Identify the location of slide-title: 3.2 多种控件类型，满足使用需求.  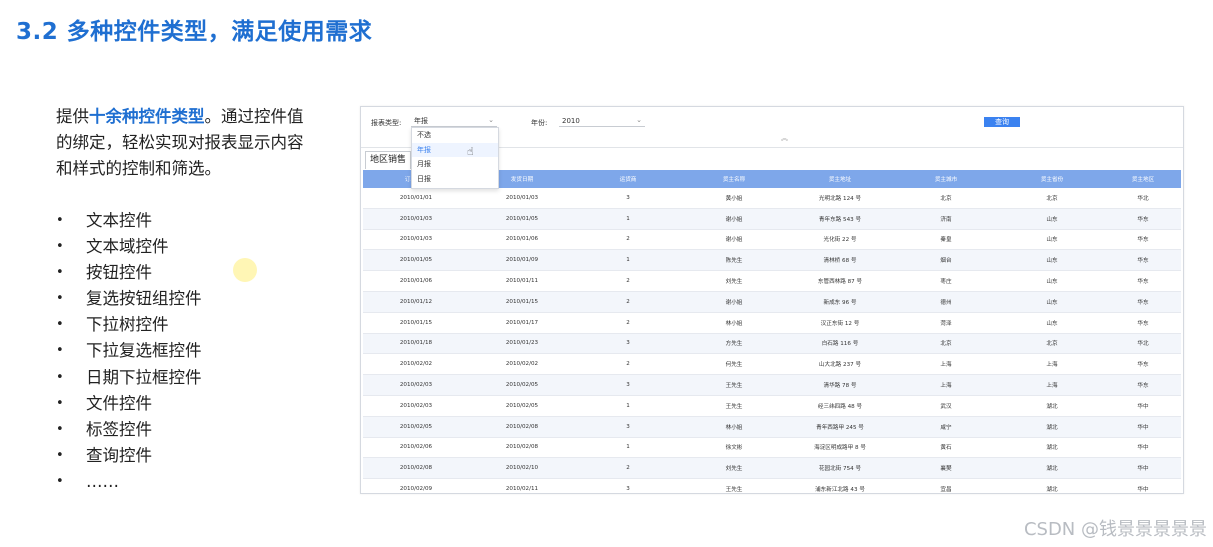
(194, 32).